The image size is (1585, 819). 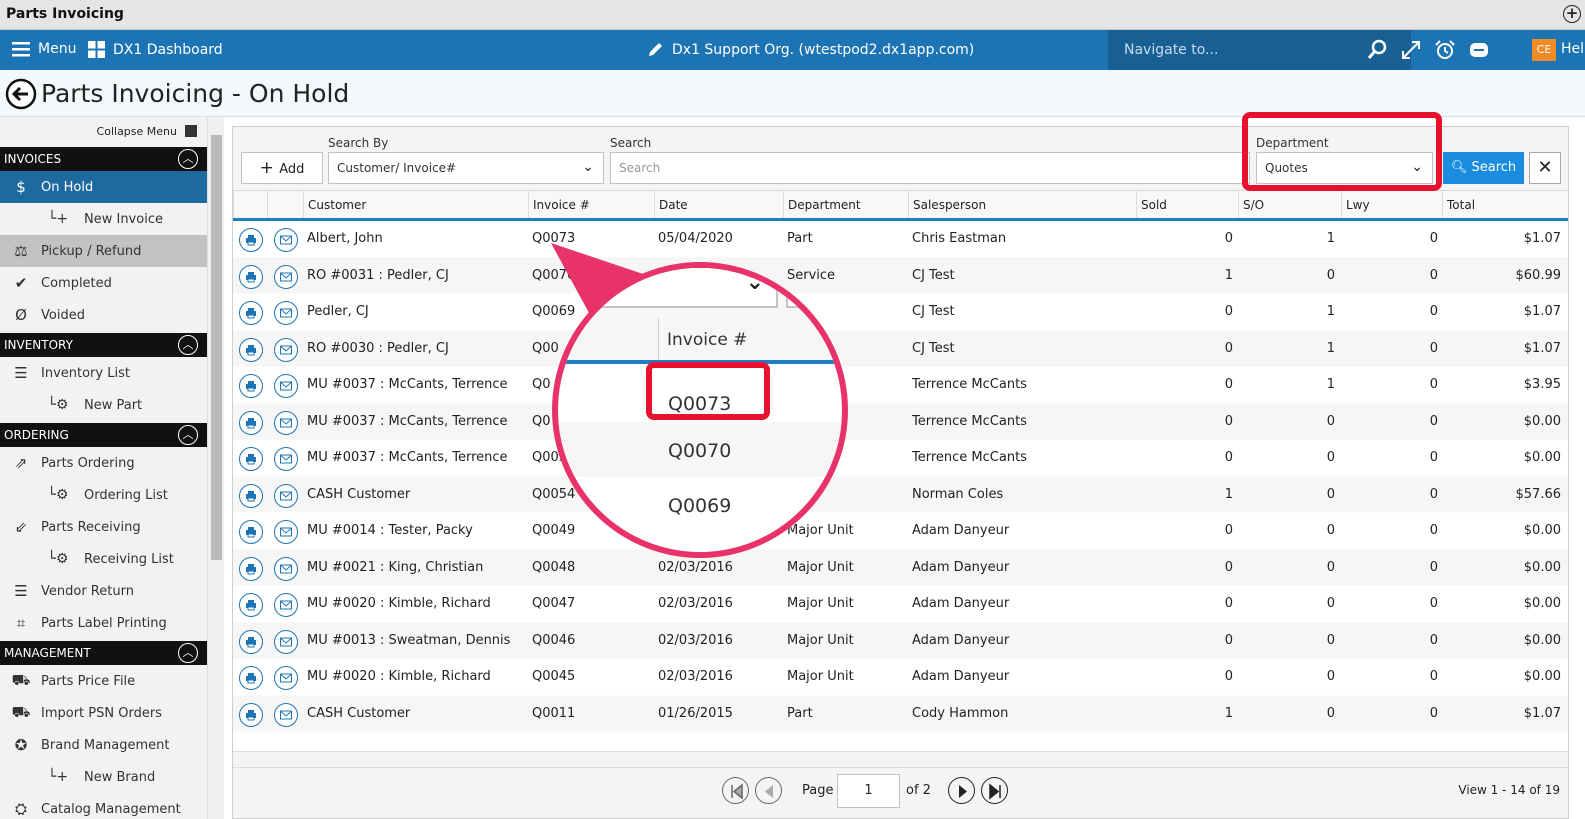 What do you see at coordinates (155, 49) in the screenshot?
I see `dashboard-button: DX1 Dashboard` at bounding box center [155, 49].